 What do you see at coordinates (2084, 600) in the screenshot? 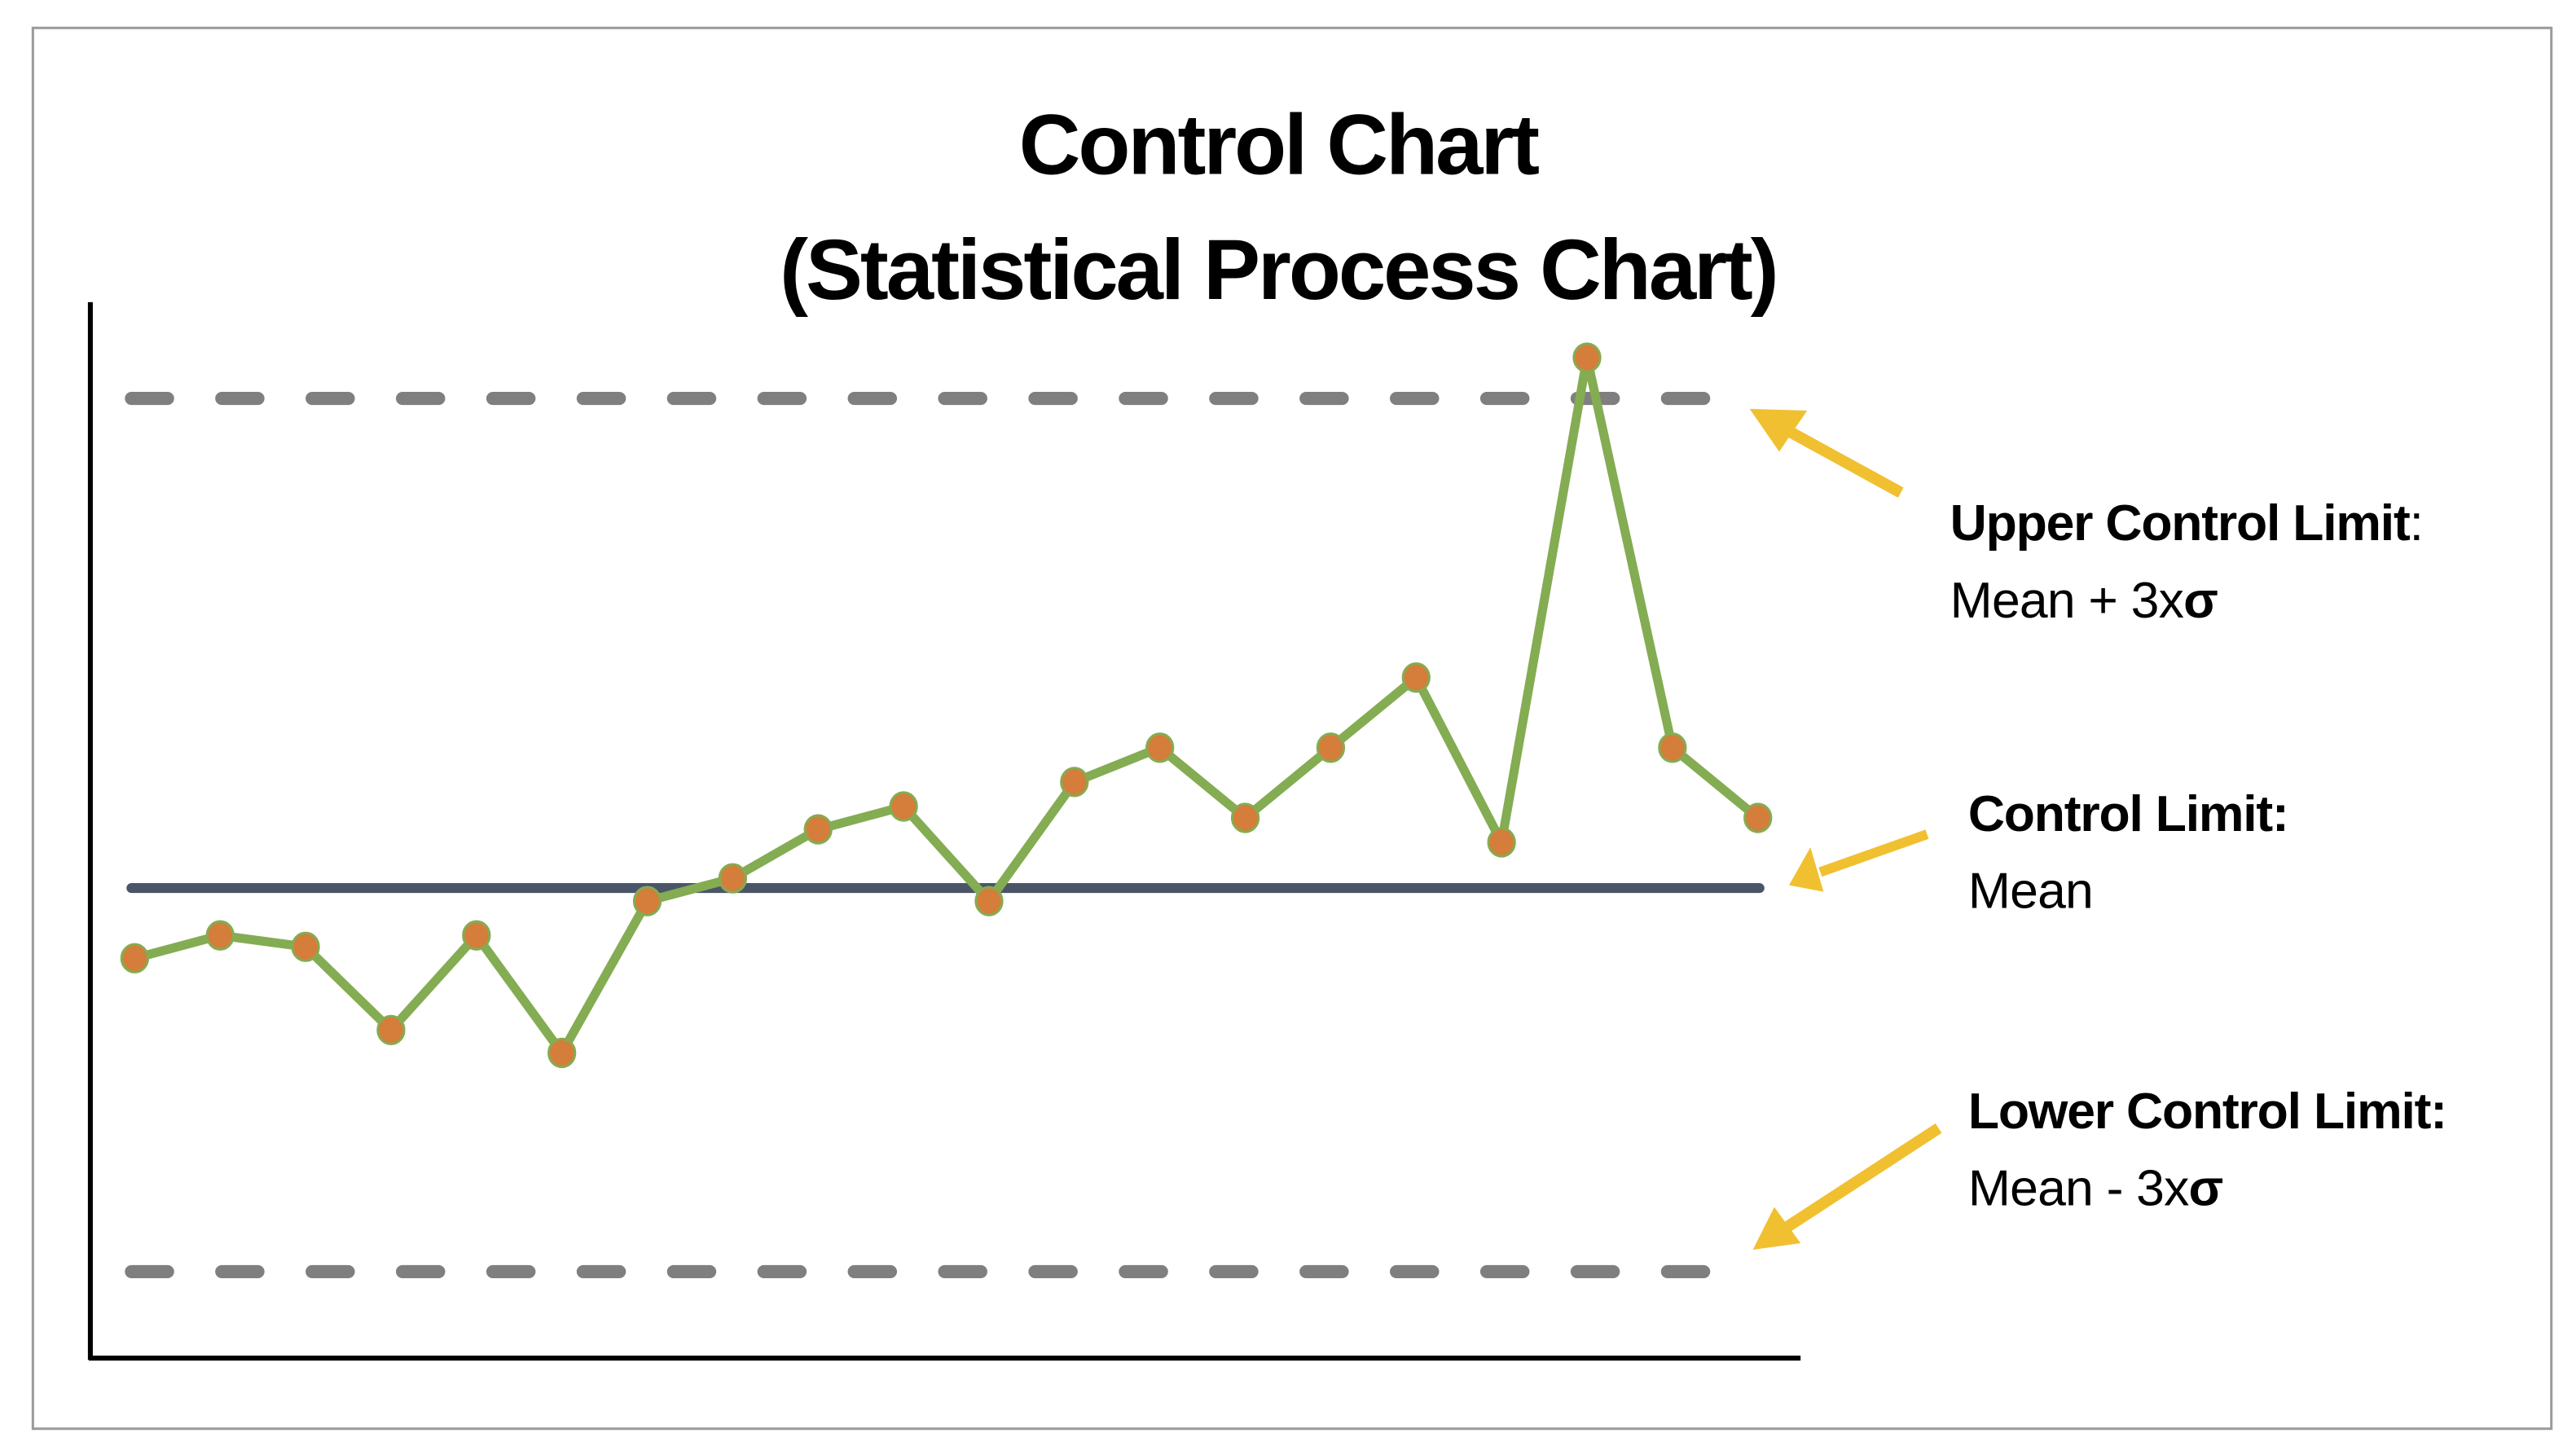
I see `ucl-formula: Mean + 3xσ` at bounding box center [2084, 600].